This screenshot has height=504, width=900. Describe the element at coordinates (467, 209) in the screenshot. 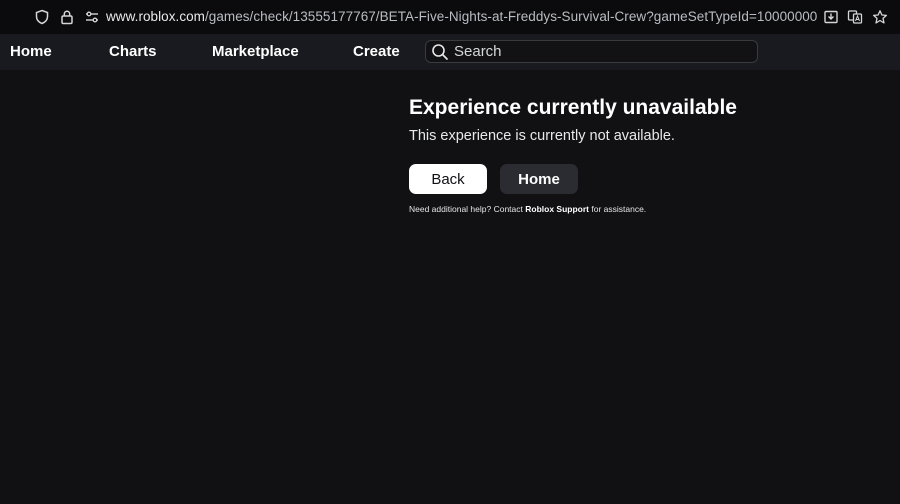

I see `help-prefix: Need additional help? Contact` at that location.